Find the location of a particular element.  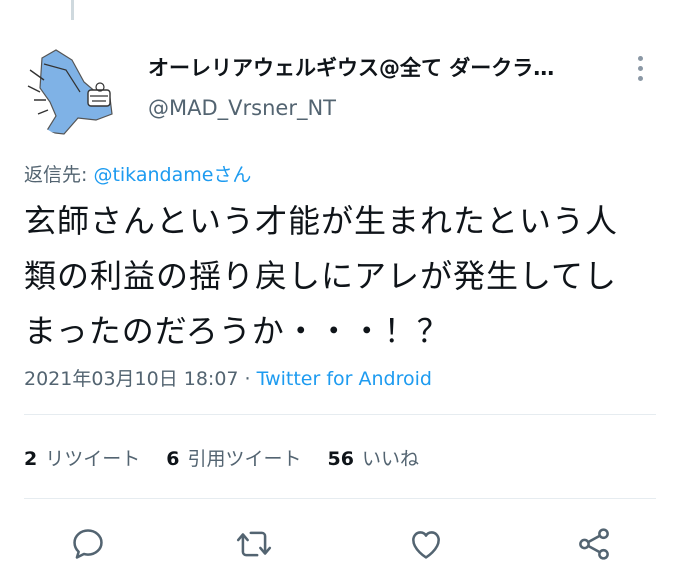

reply-icon is located at coordinates (88, 544).